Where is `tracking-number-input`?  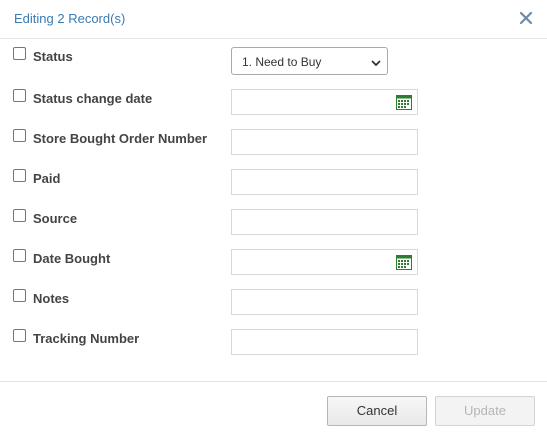
tracking-number-input is located at coordinates (324, 342).